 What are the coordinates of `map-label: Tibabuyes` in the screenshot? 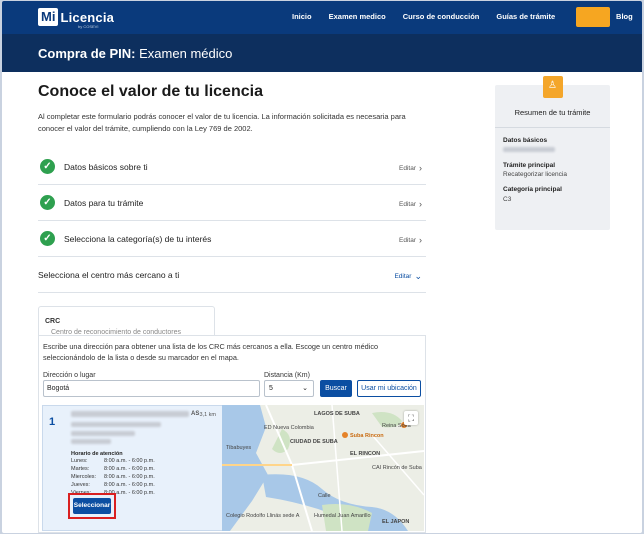 It's located at (239, 448).